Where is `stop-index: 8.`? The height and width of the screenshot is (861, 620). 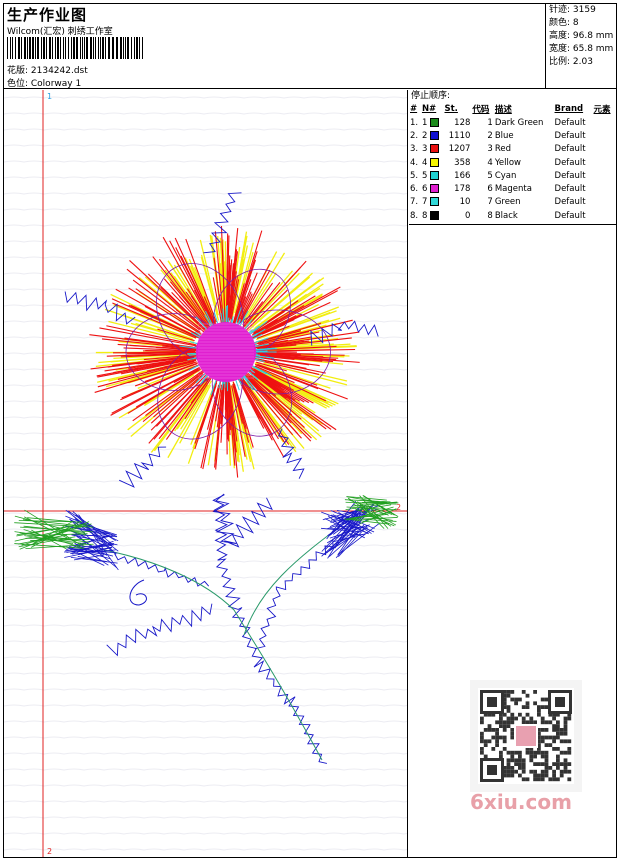
stop-index: 8. is located at coordinates (414, 215).